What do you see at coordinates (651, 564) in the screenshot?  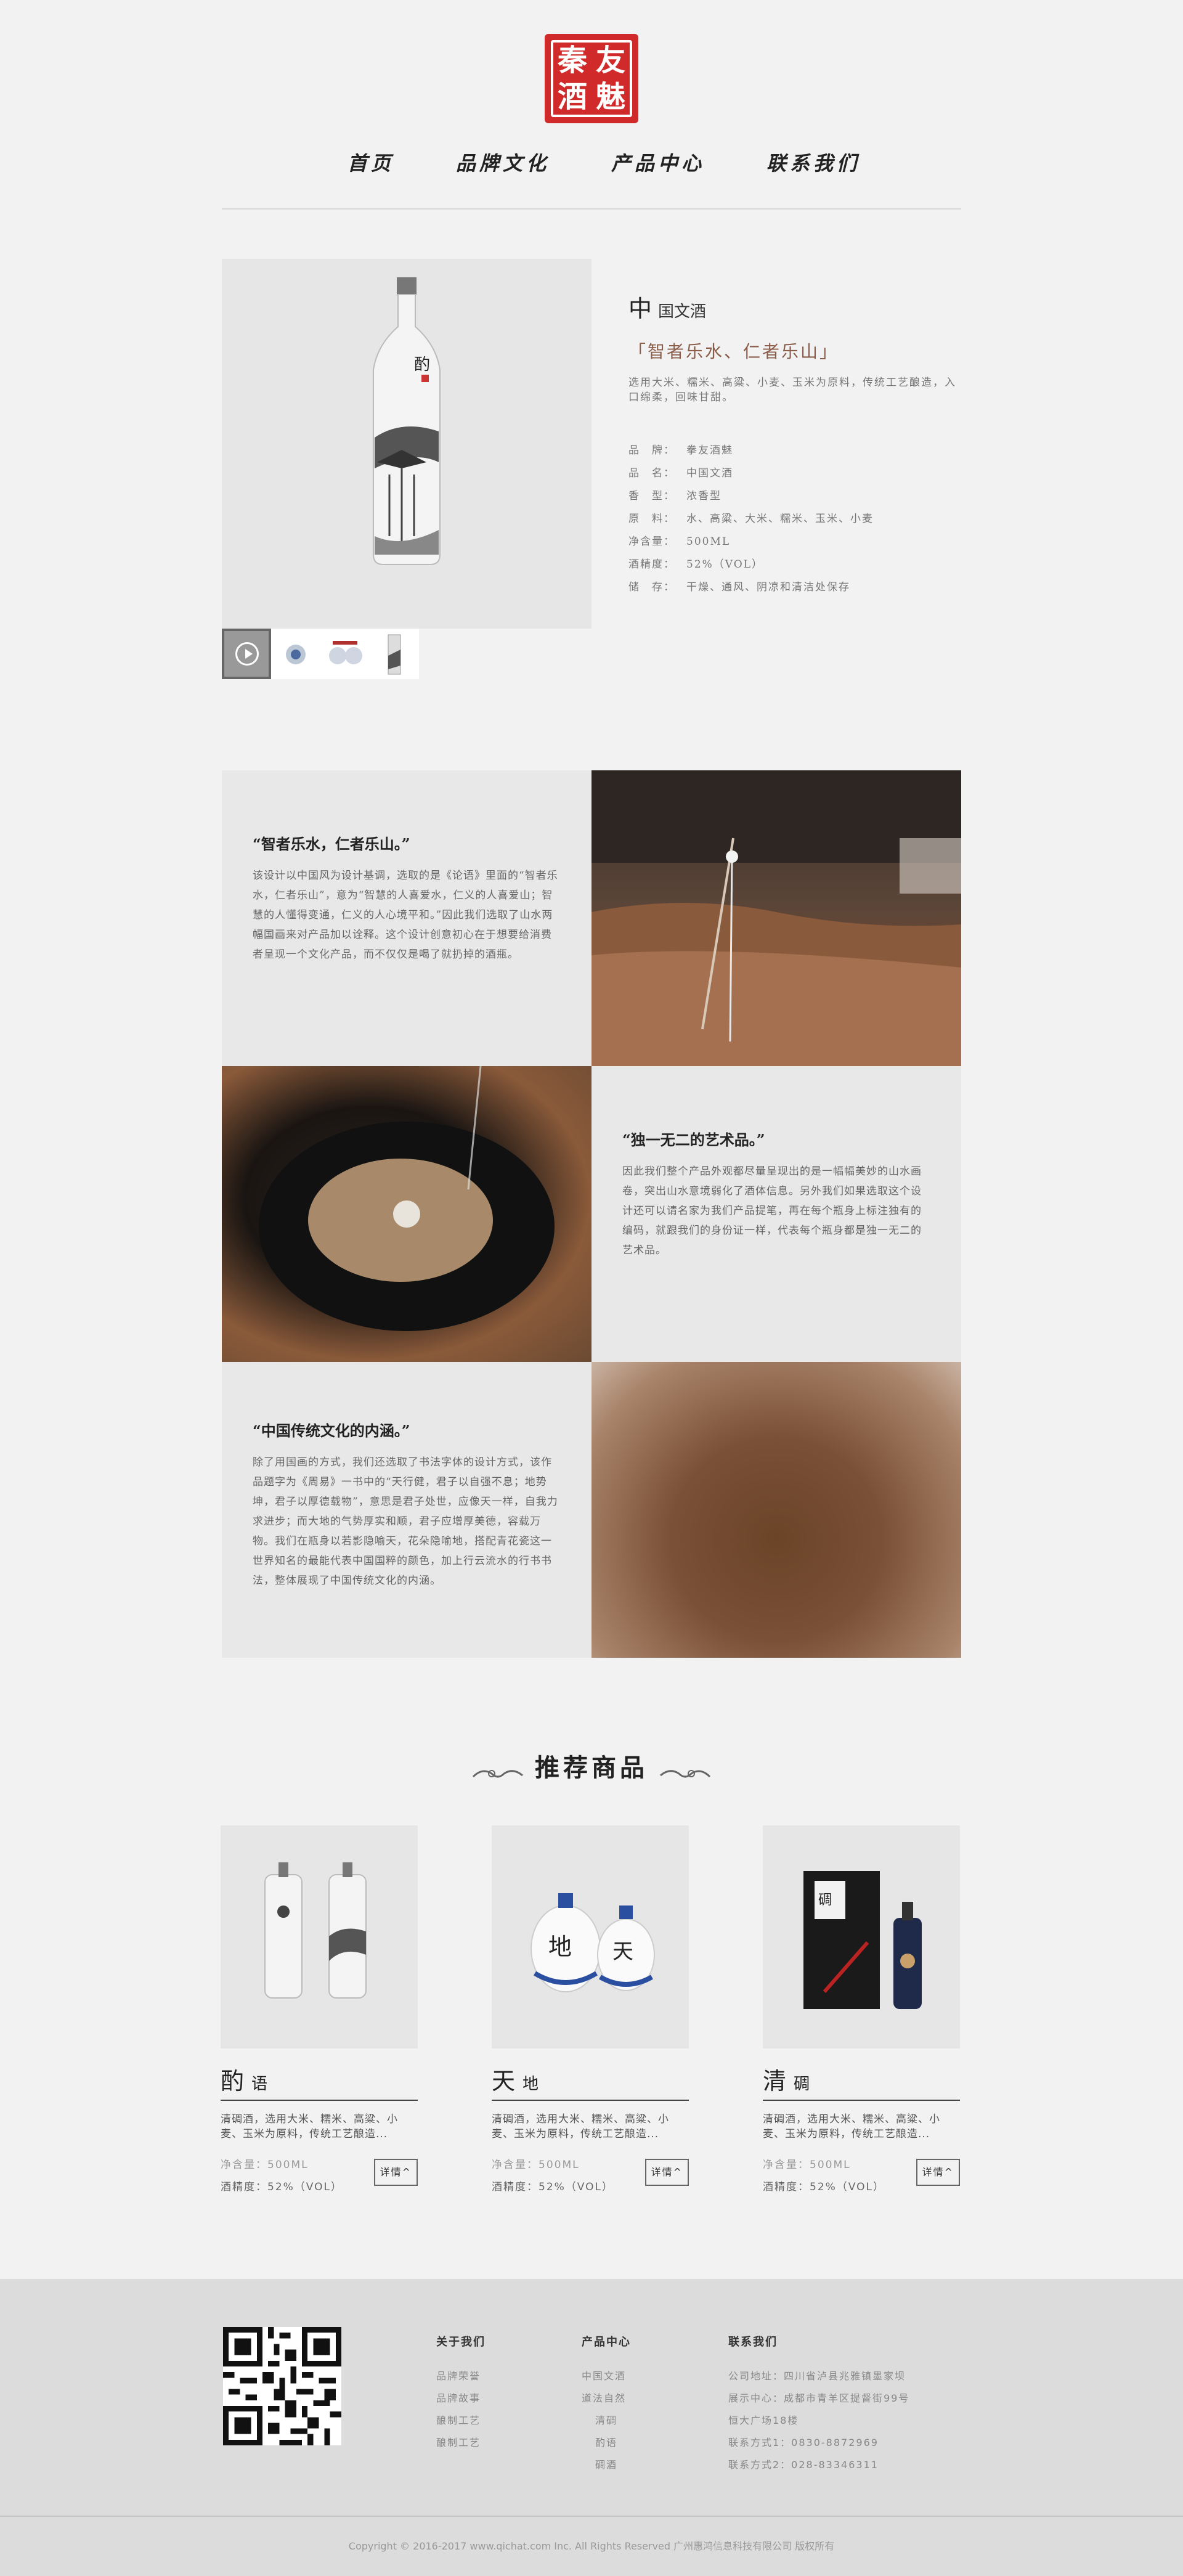 I see `spec-key: 酒精度：` at bounding box center [651, 564].